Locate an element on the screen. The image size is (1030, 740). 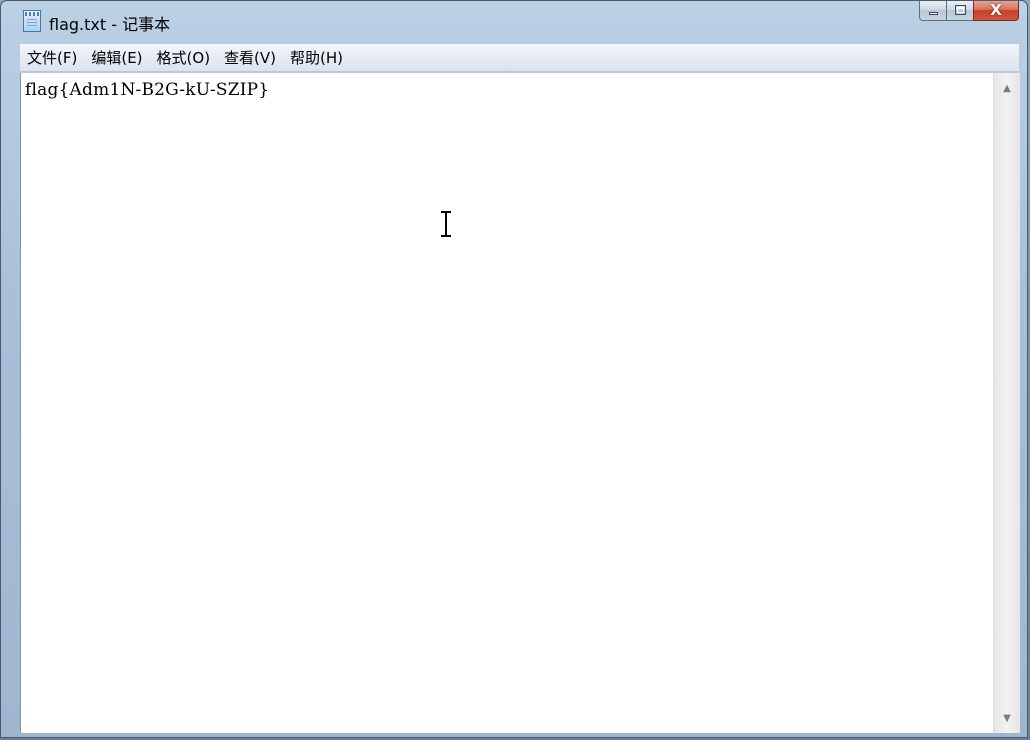
menu-format: 格式(O) is located at coordinates (184, 58).